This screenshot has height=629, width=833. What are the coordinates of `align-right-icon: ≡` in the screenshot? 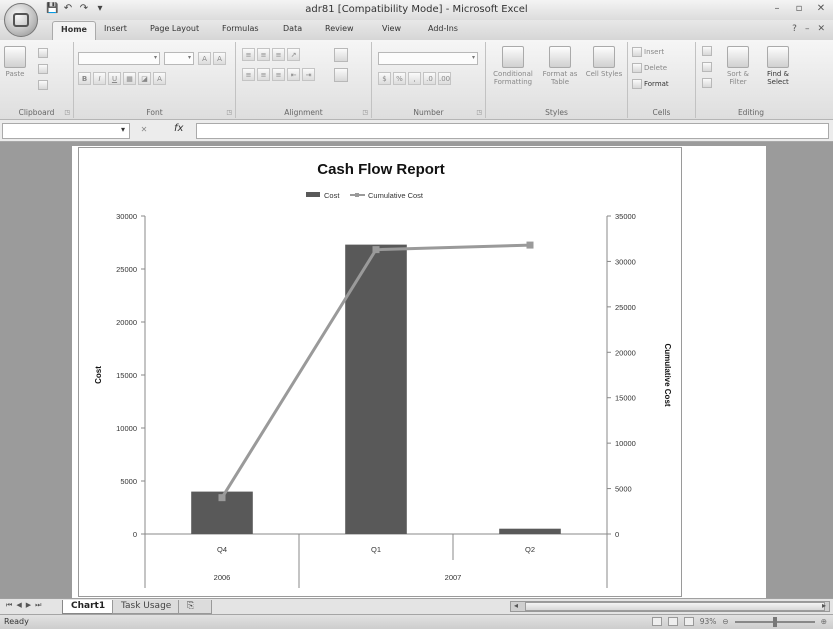 It's located at (278, 74).